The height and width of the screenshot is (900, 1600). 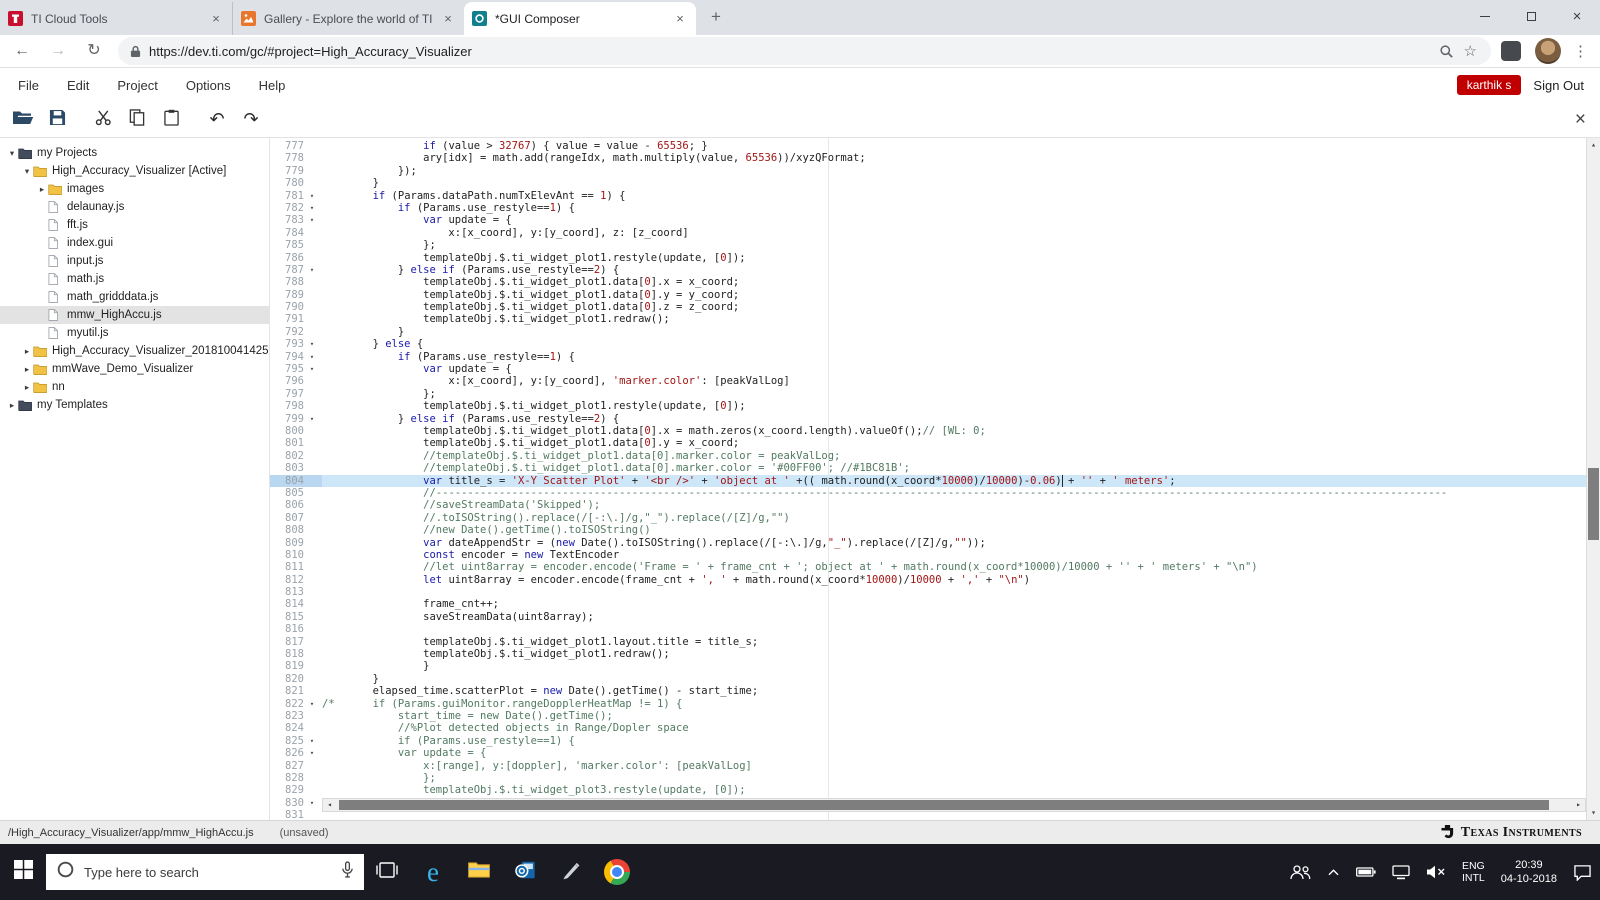 I want to click on task-view-button, so click(x=387, y=872).